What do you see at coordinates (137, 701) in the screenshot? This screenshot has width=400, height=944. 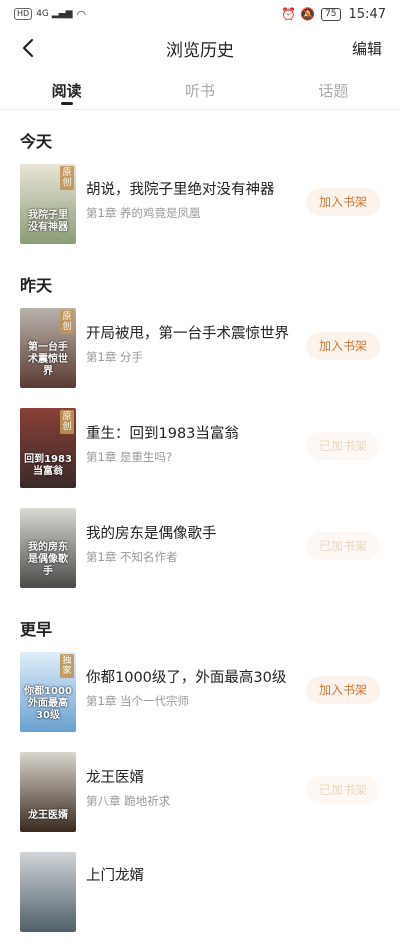 I see `last-read-chapter: 第1章 当个一代宗师` at bounding box center [137, 701].